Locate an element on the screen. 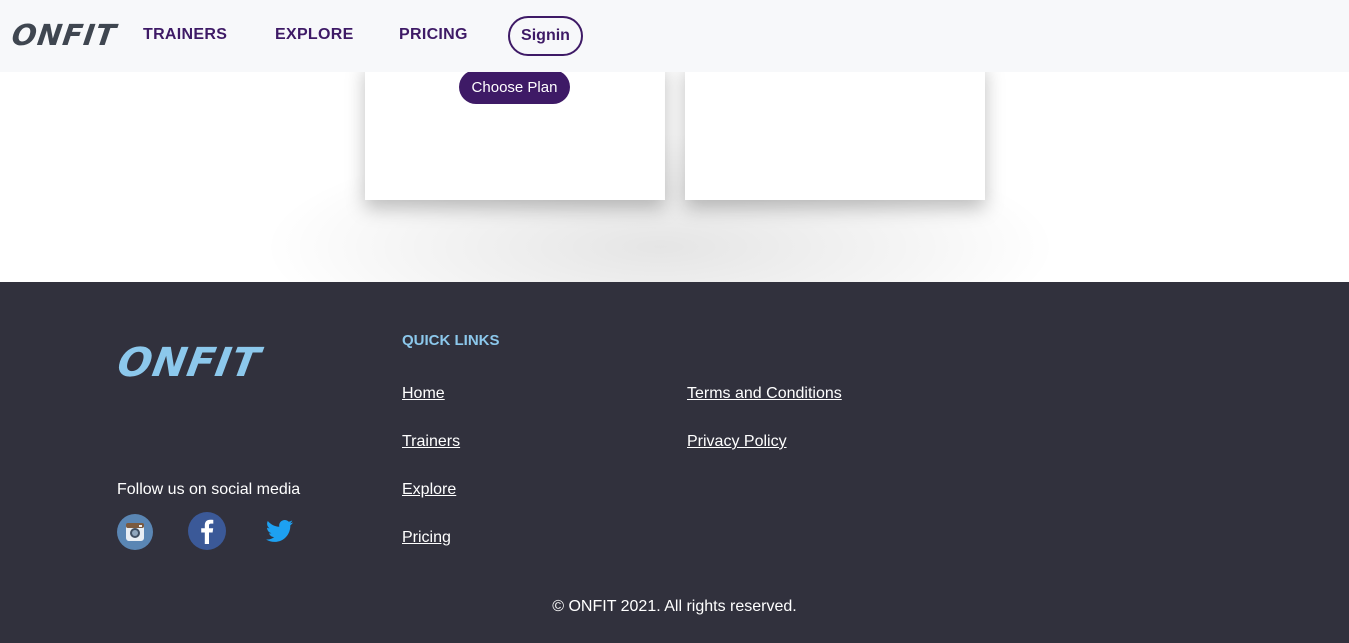  footer-link-home: Home is located at coordinates (423, 394).